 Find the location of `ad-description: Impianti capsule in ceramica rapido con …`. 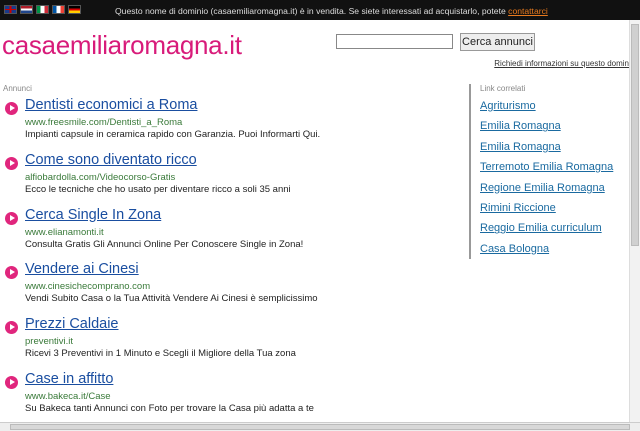

ad-description: Impianti capsule in ceramica rapido con … is located at coordinates (173, 134).